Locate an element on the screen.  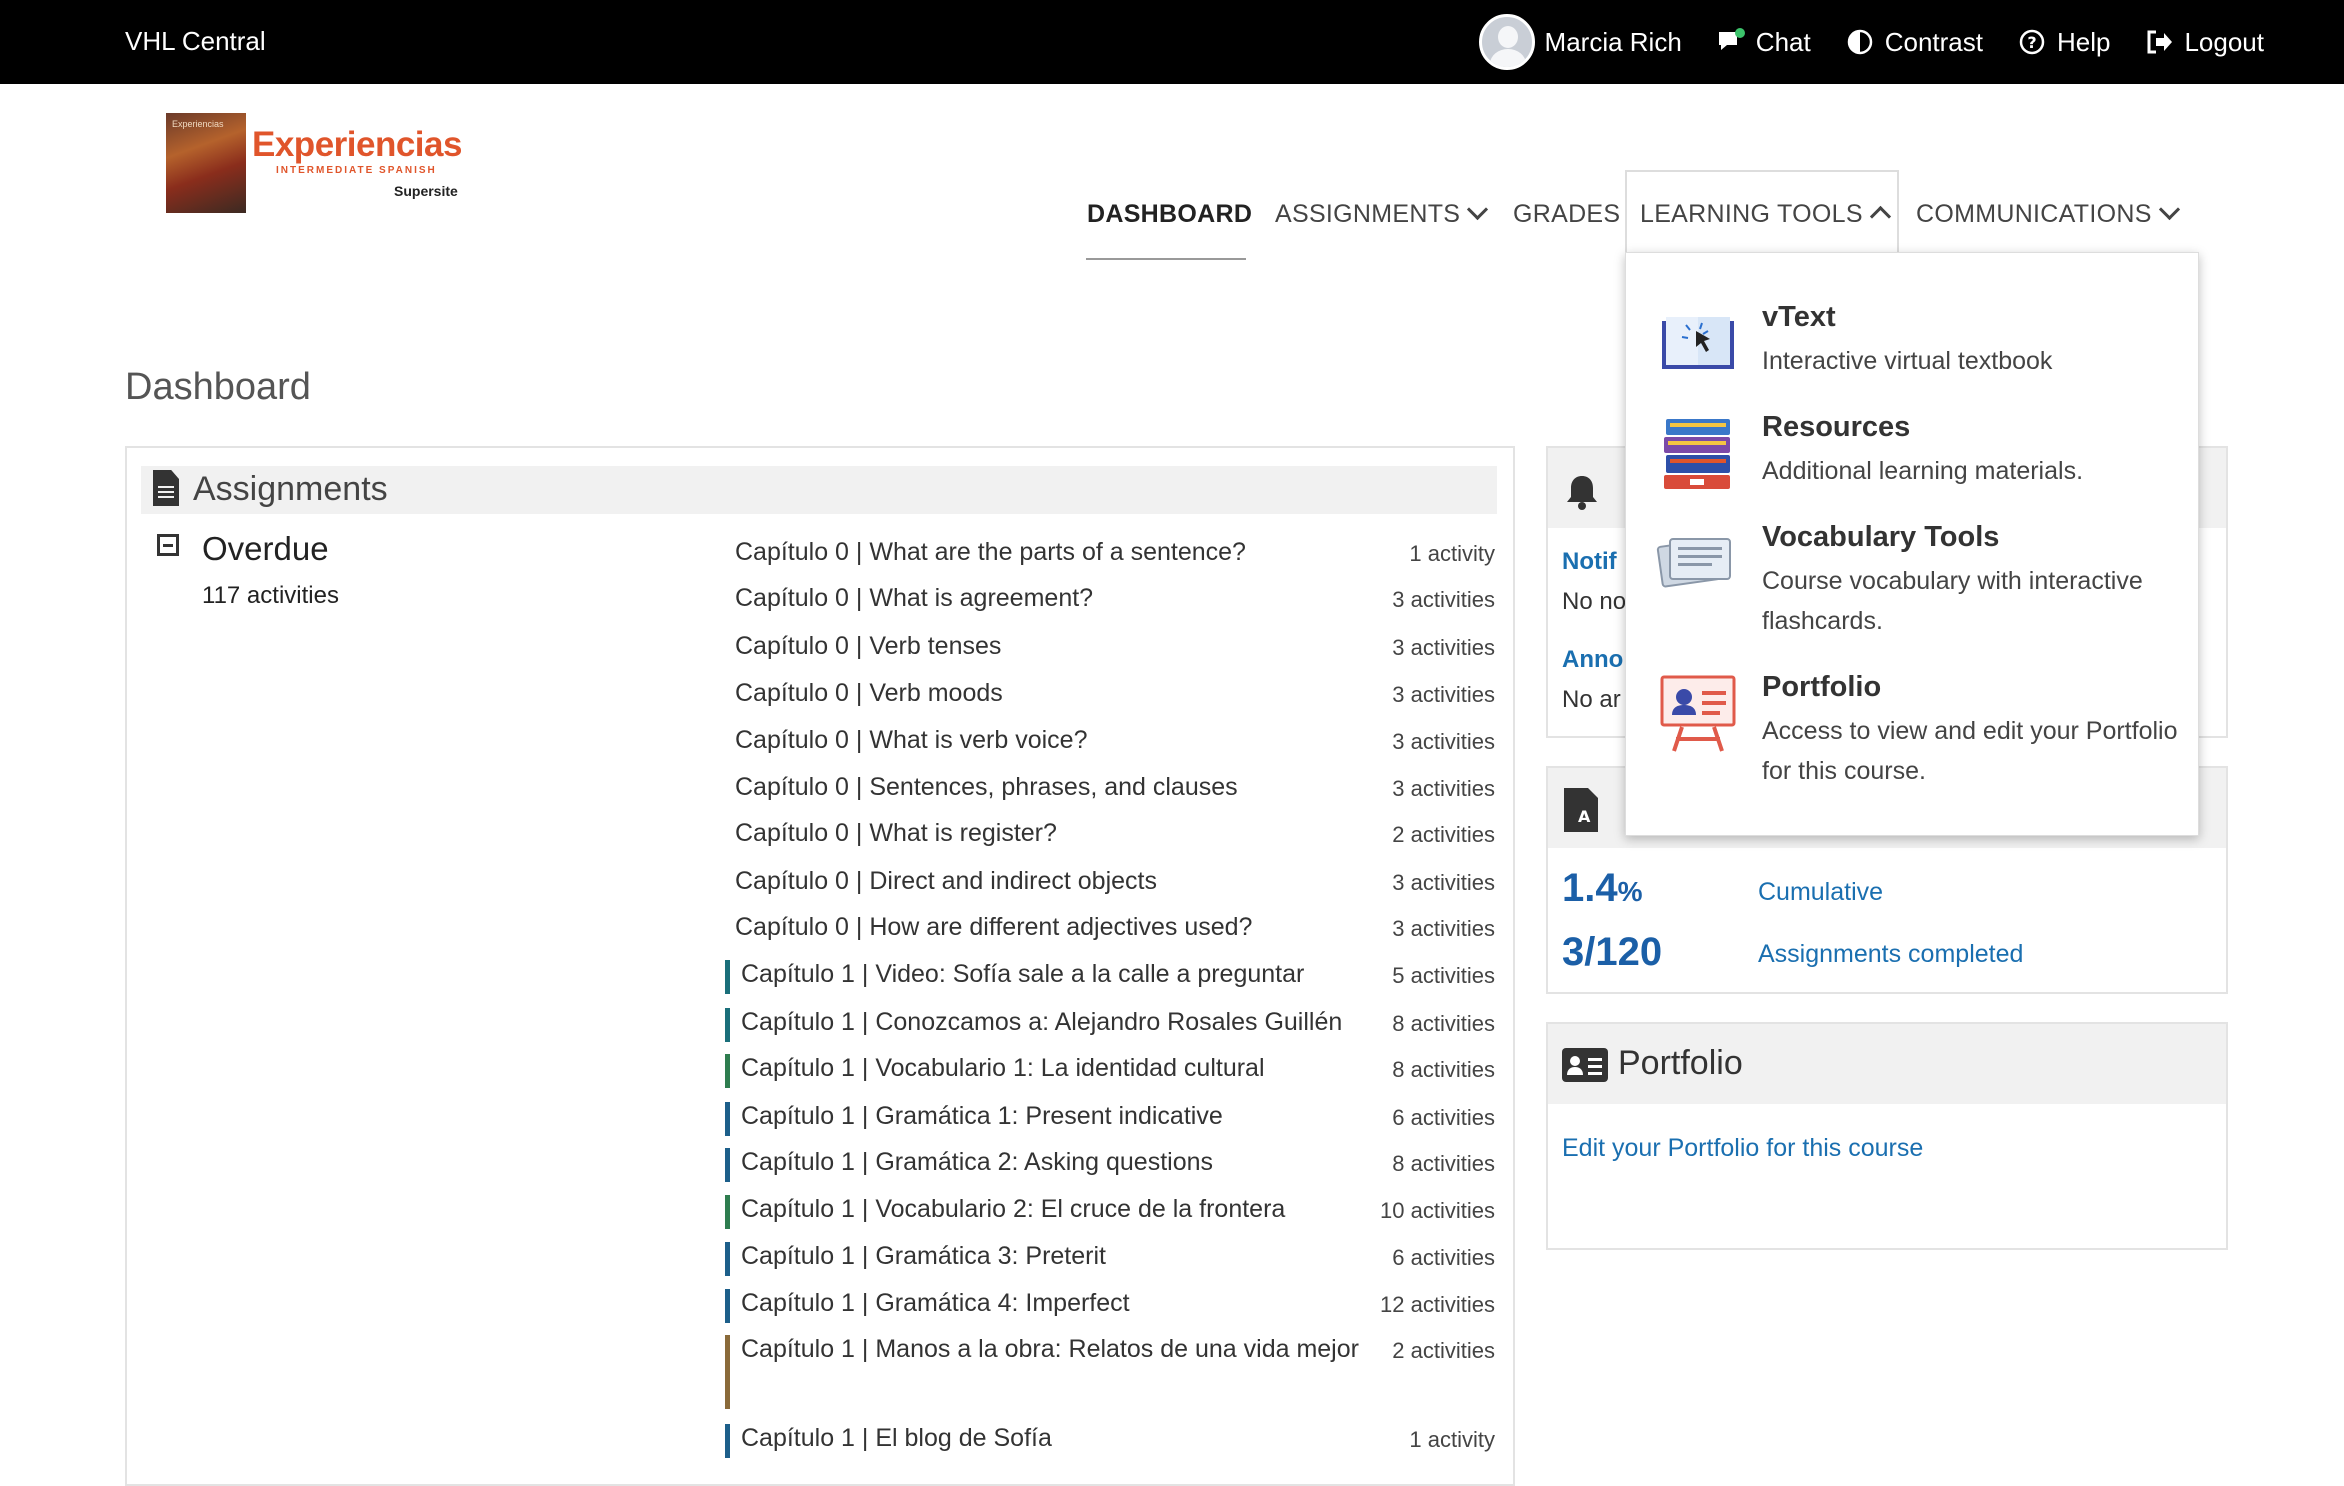
assignment-name: Capítulo 0 | Verb tenses is located at coordinates (1055, 646).